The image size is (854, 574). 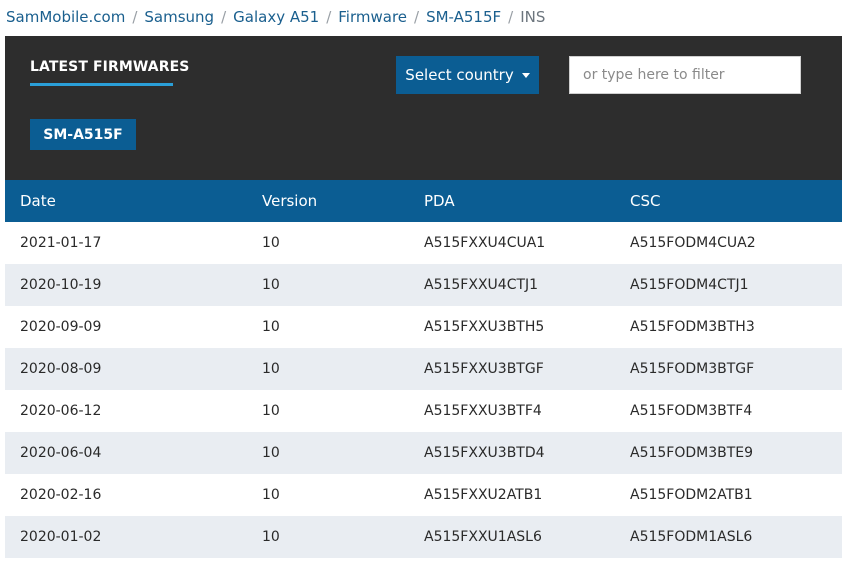 What do you see at coordinates (61, 495) in the screenshot?
I see `cell-date: 2020-02-16` at bounding box center [61, 495].